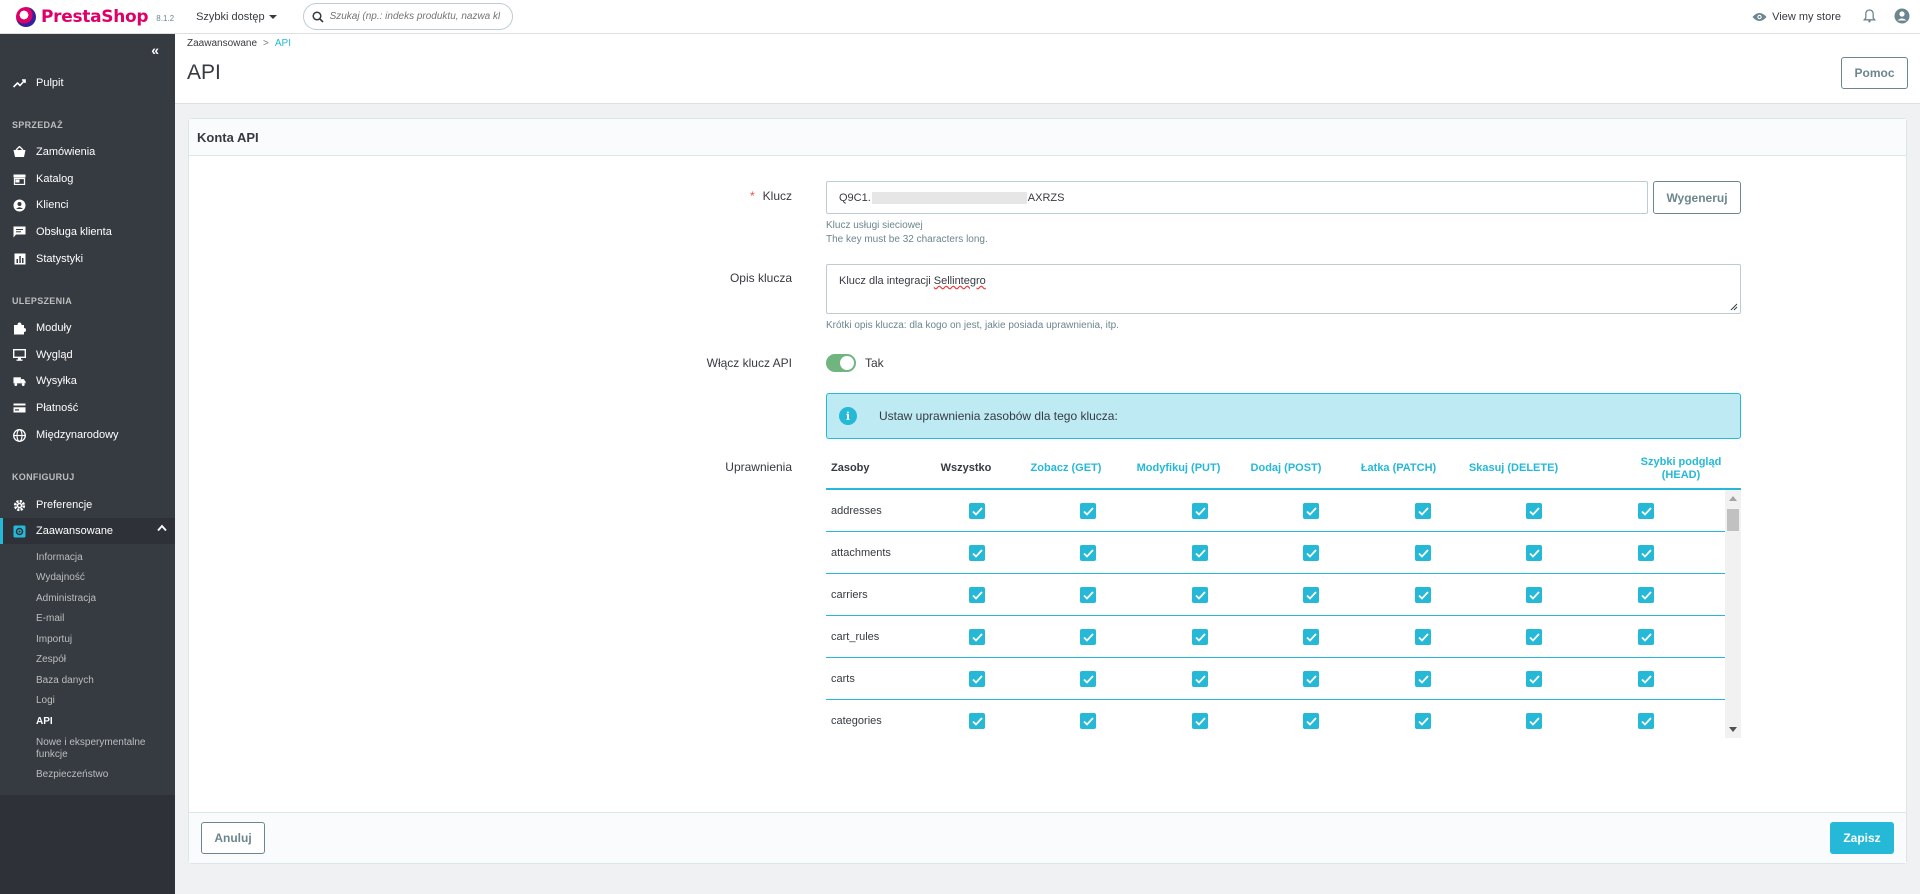 This screenshot has height=894, width=1920. I want to click on subnav-new-experimental-features: Nowe i eksperymentalne funkcje, so click(101, 749).